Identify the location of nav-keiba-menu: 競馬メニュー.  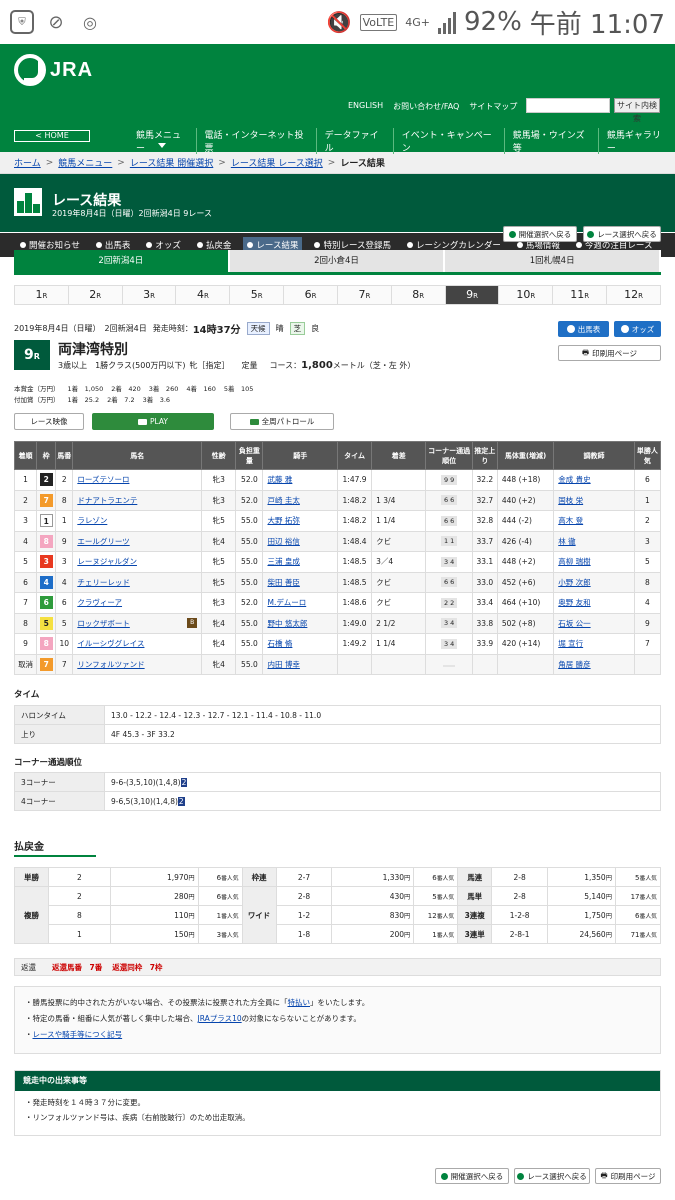
(162, 141).